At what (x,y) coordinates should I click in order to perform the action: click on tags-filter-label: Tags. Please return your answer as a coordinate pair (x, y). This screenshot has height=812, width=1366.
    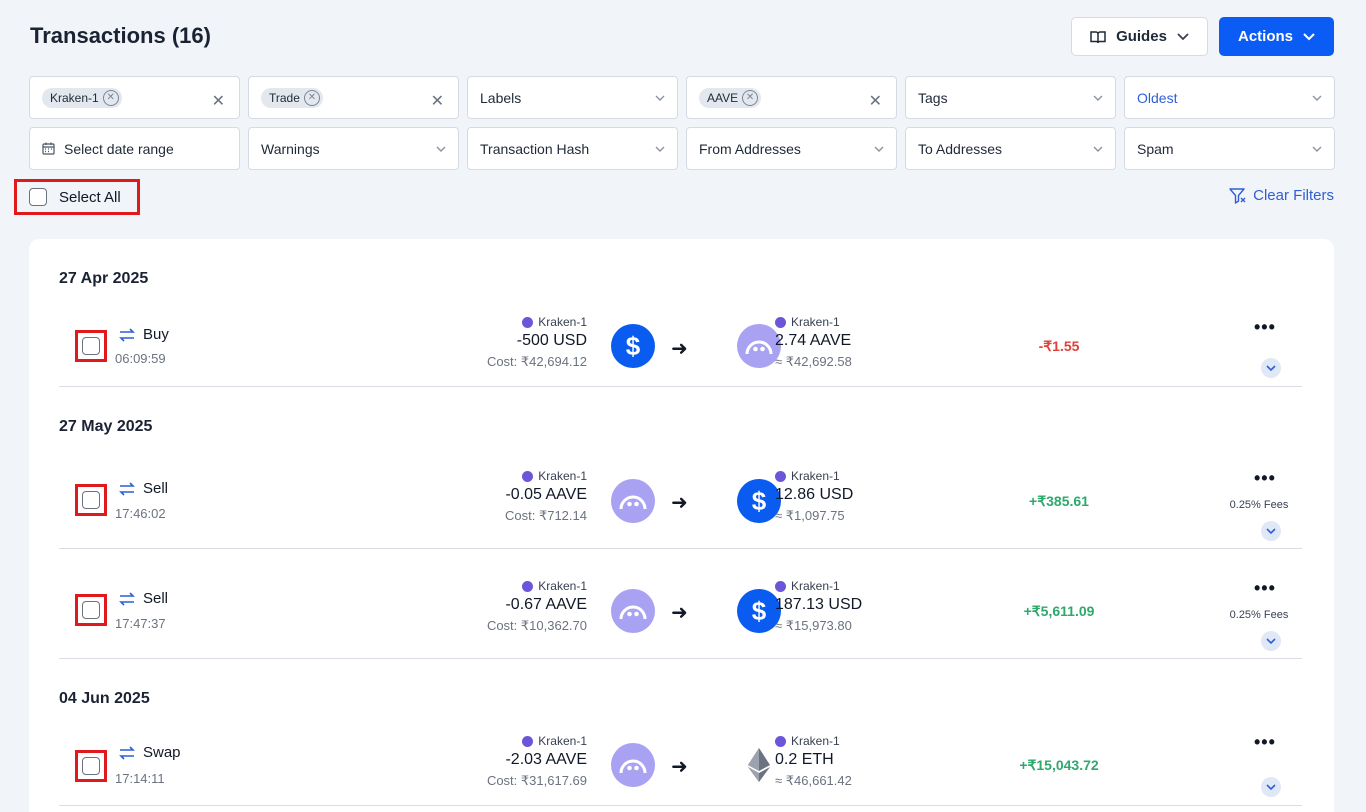
    Looking at the image, I should click on (933, 97).